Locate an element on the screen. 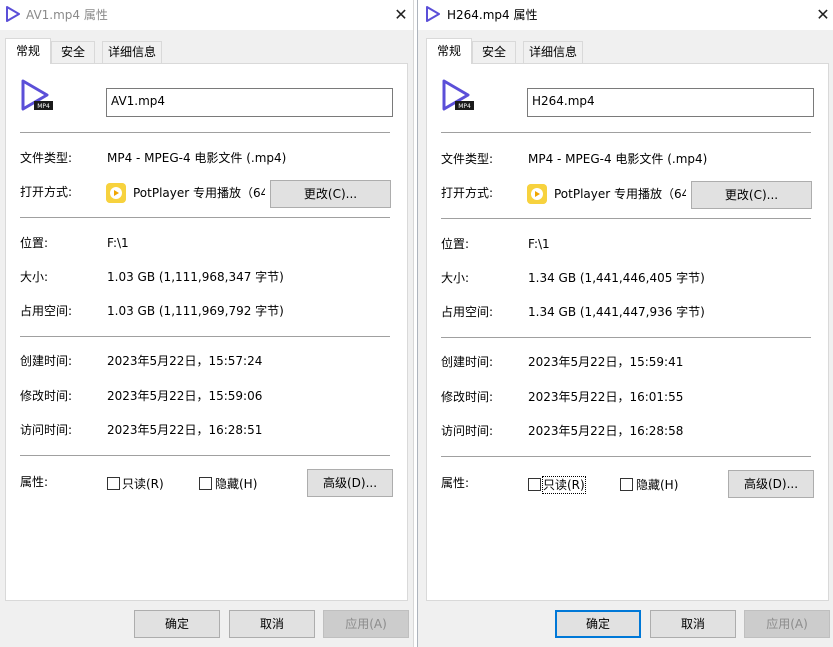 This screenshot has height=647, width=833. size-value: 1.34 GB (1,441,446,405 字节) is located at coordinates (616, 278).